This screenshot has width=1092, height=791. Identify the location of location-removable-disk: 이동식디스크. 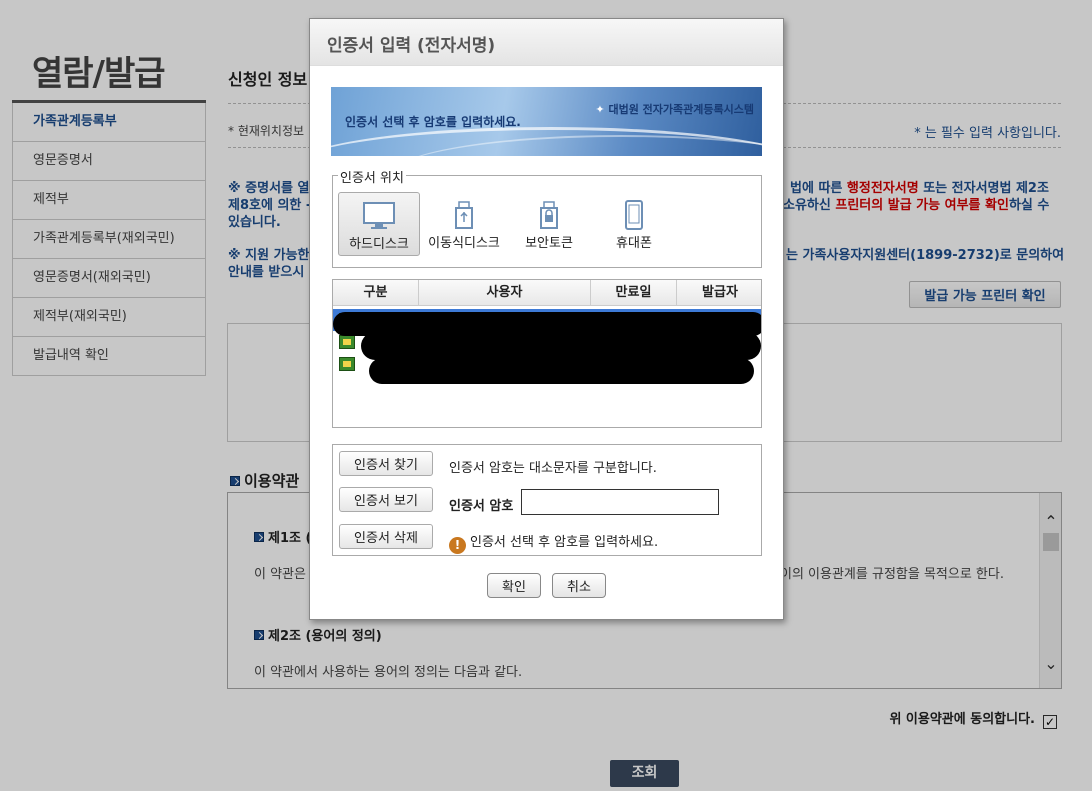
(464, 224).